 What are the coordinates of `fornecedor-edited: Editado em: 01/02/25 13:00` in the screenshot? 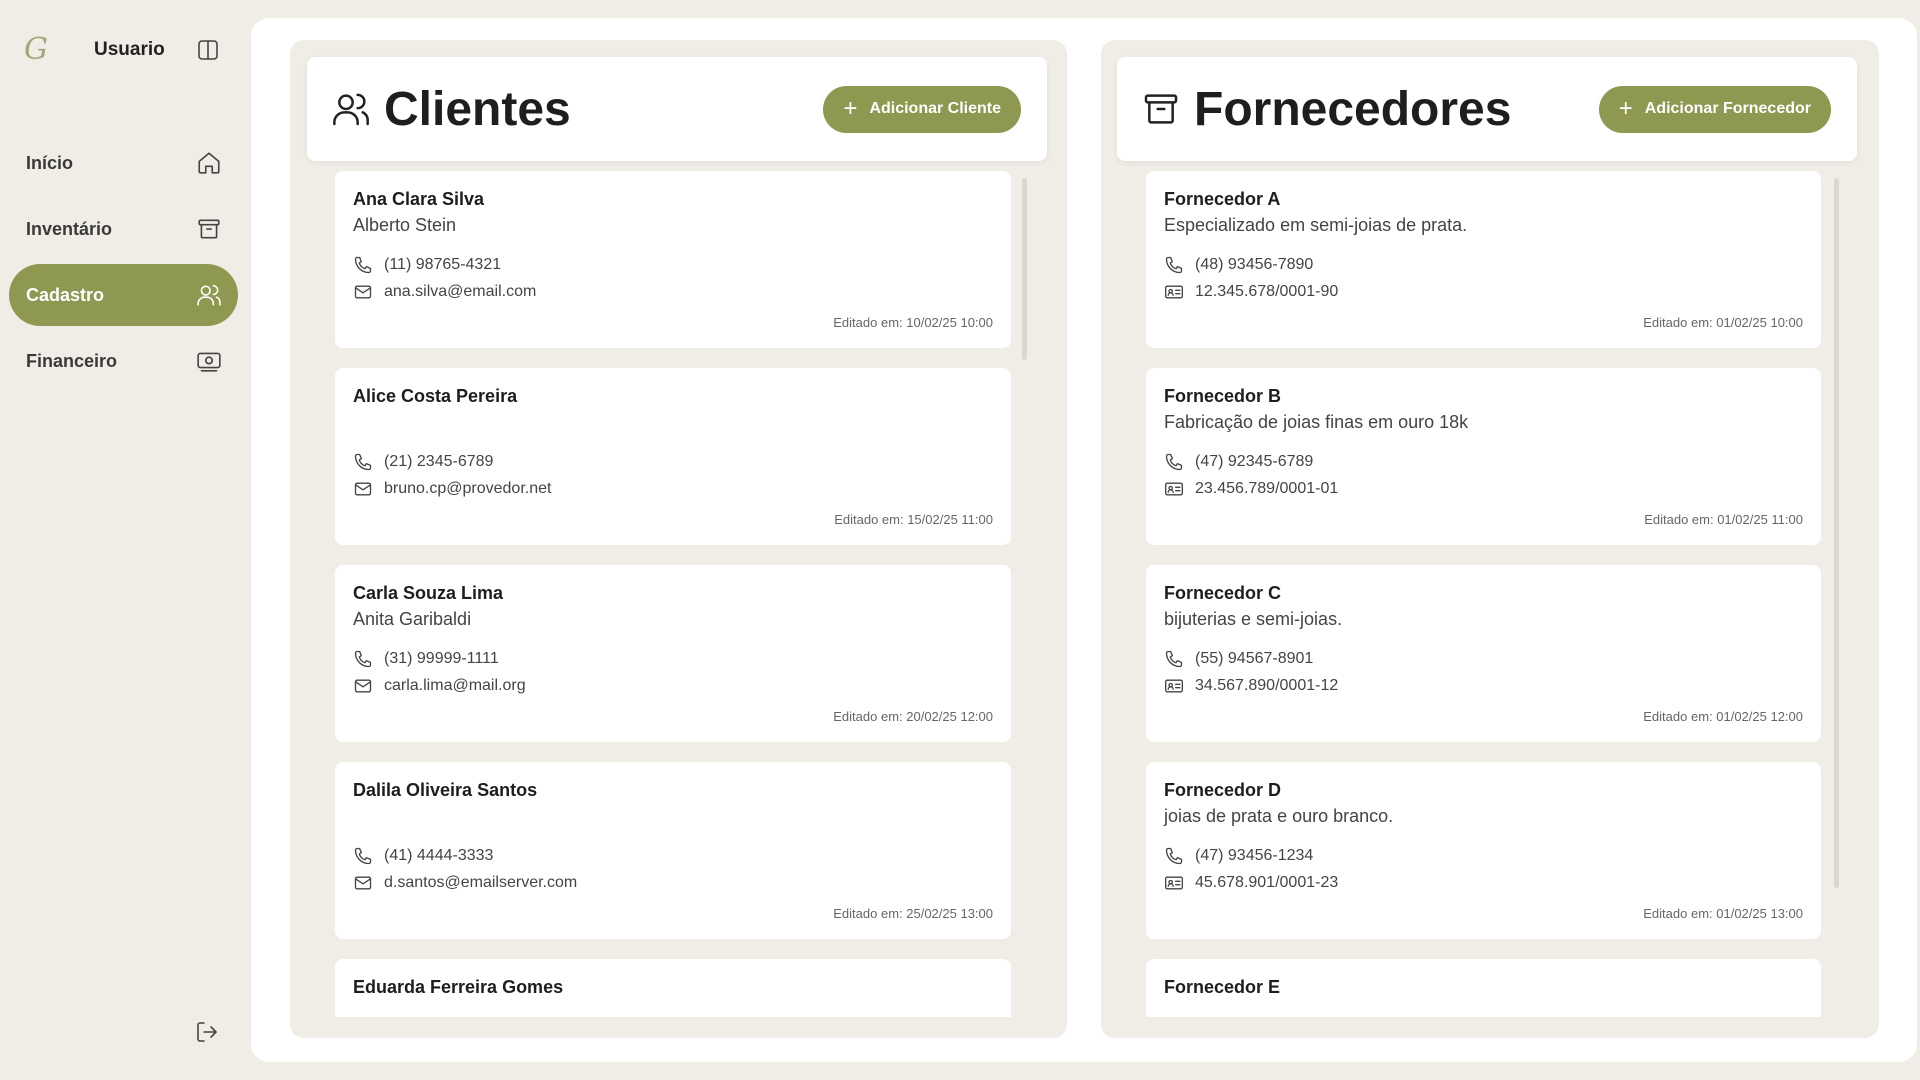 It's located at (1723, 913).